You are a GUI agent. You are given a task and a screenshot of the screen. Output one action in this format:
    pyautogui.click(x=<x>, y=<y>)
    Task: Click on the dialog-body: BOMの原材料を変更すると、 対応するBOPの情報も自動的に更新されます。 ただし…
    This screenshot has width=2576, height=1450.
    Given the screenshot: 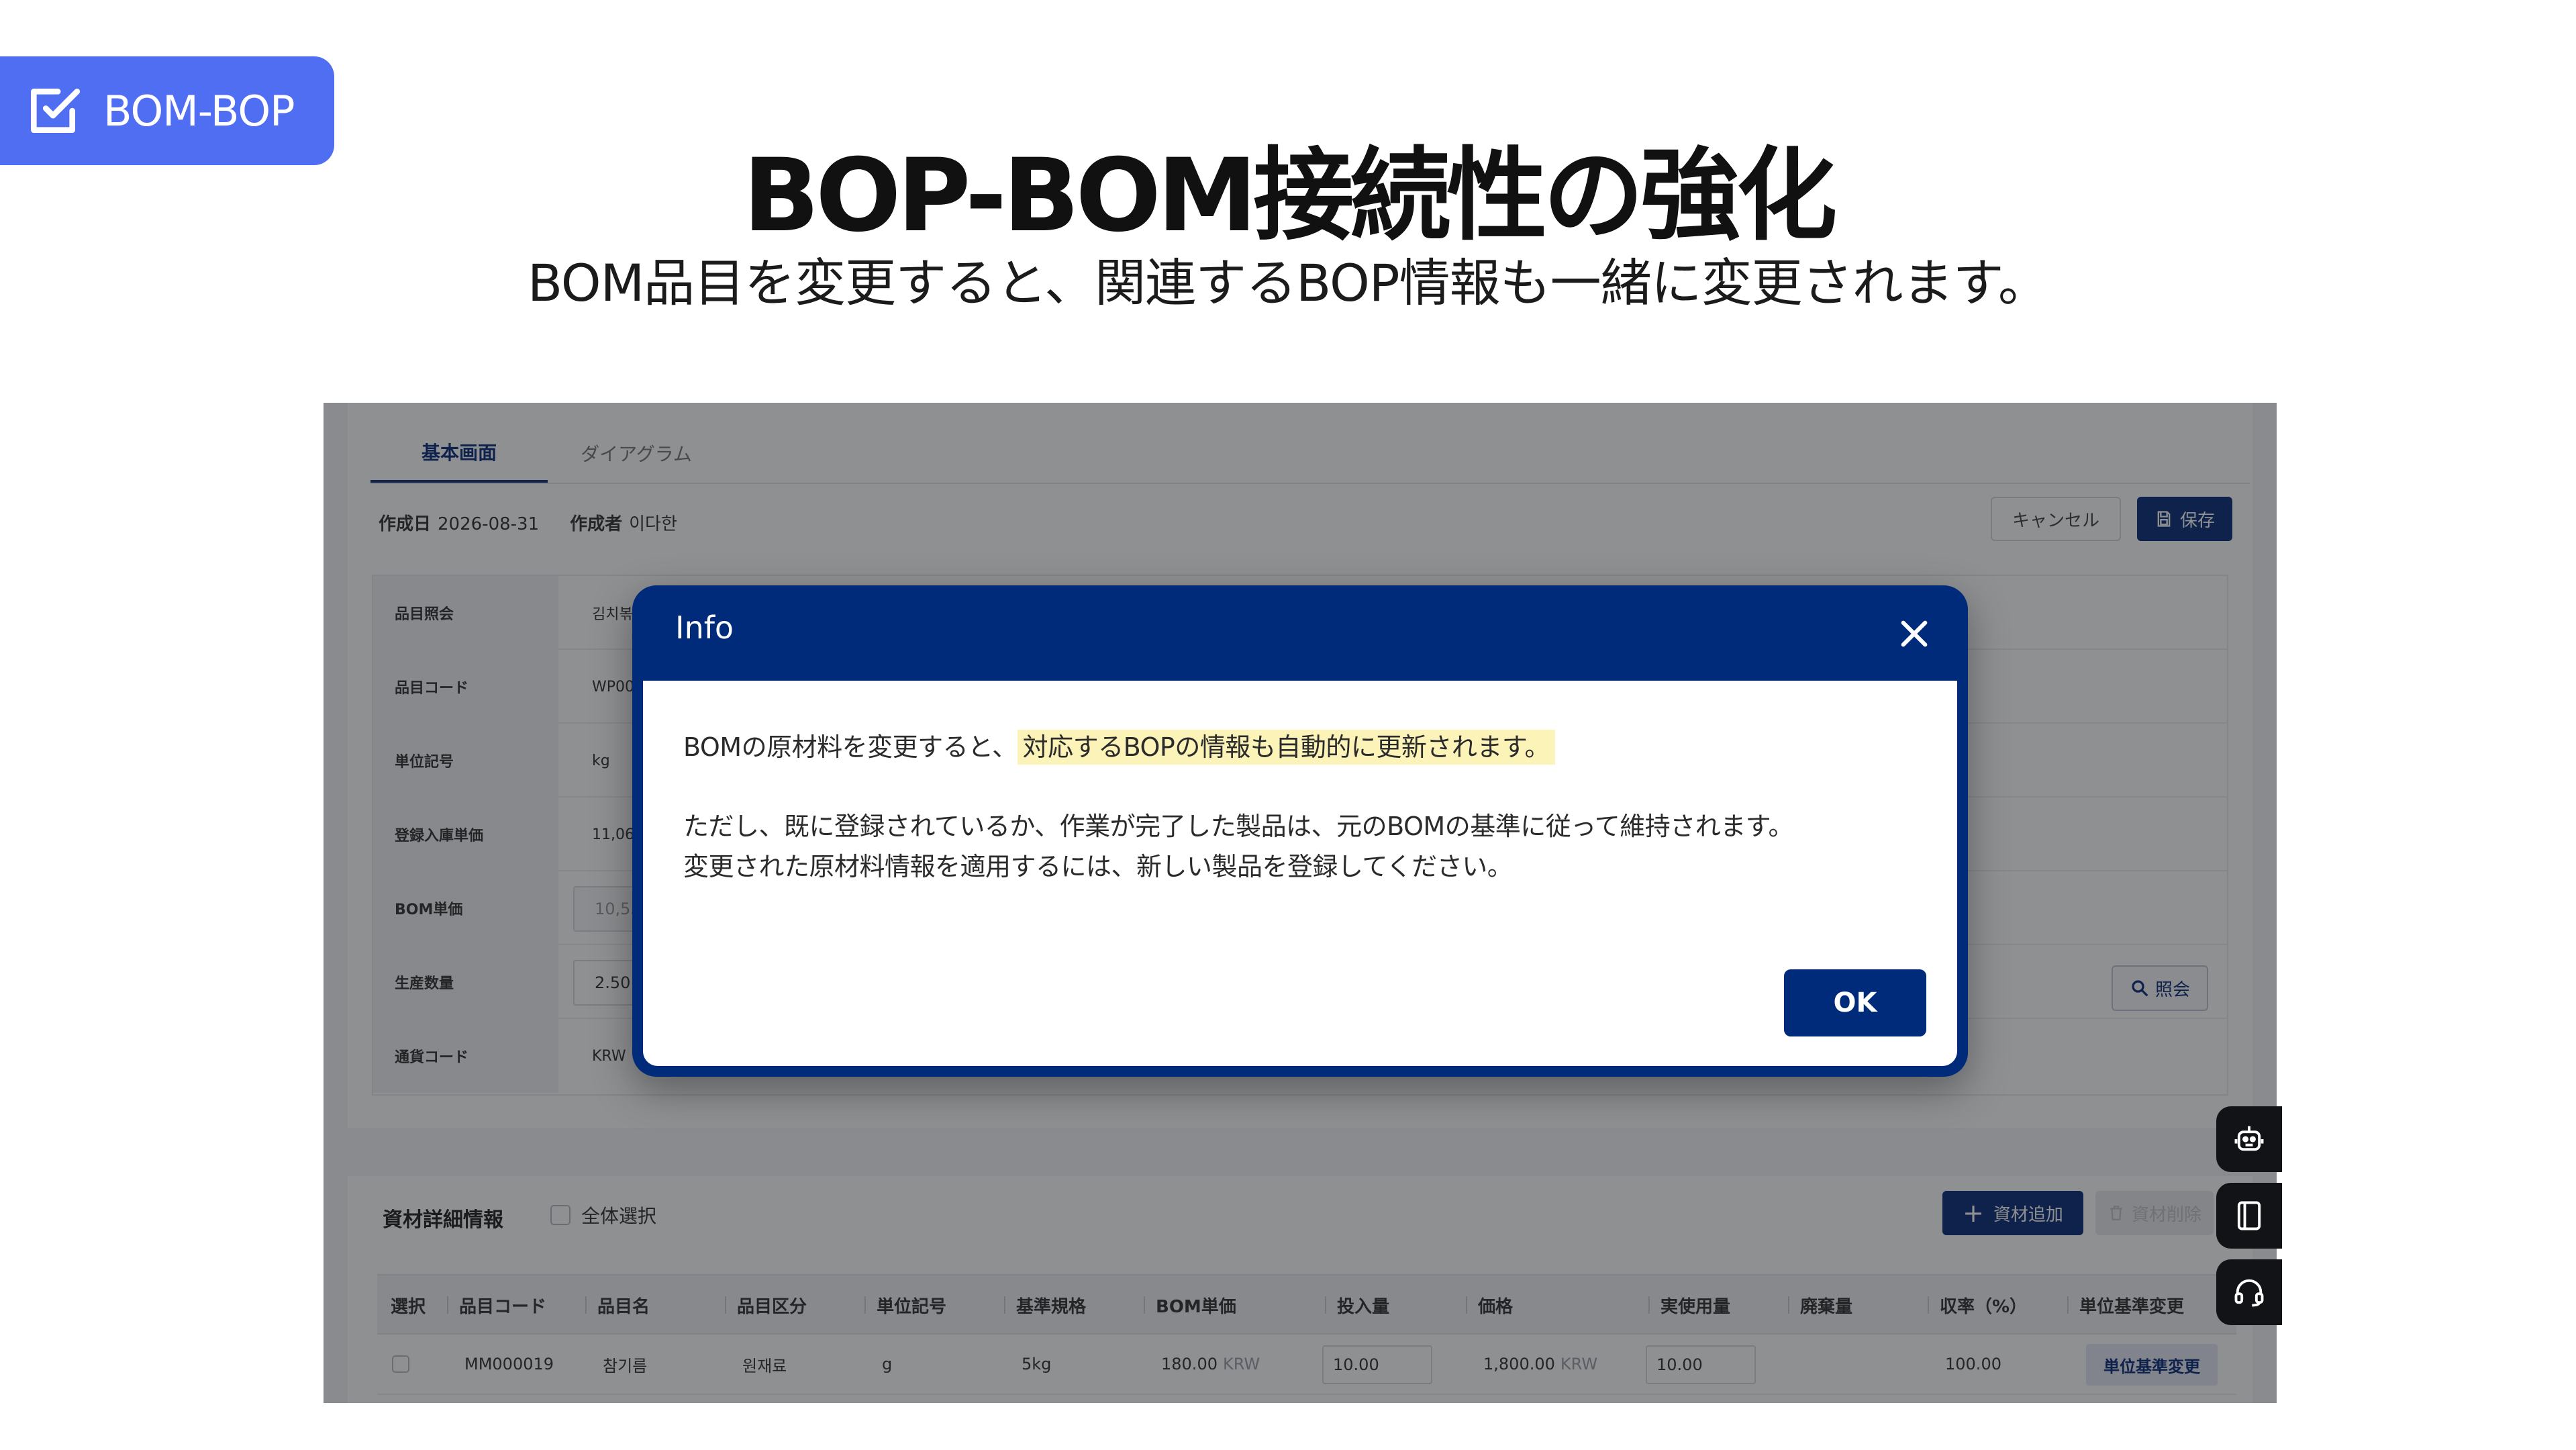 What is the action you would take?
    pyautogui.click(x=1300, y=873)
    